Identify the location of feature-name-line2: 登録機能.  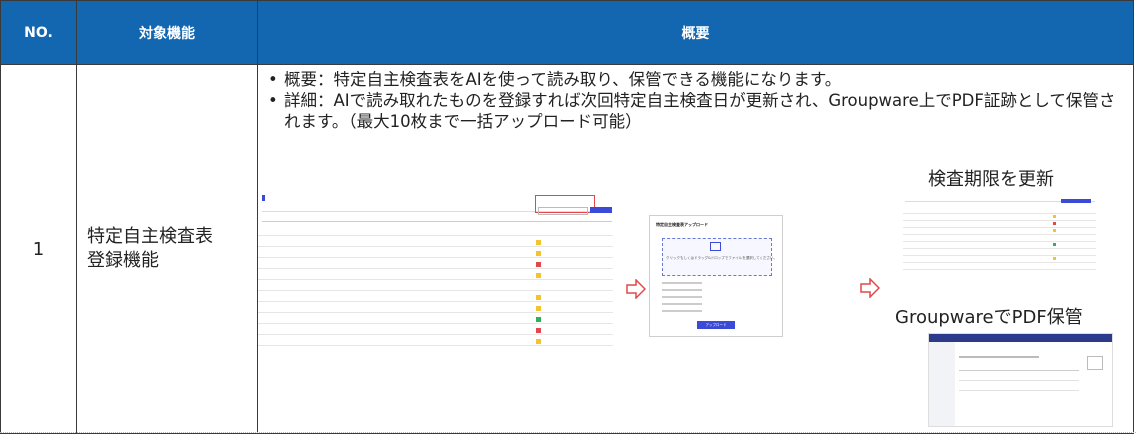
(123, 260).